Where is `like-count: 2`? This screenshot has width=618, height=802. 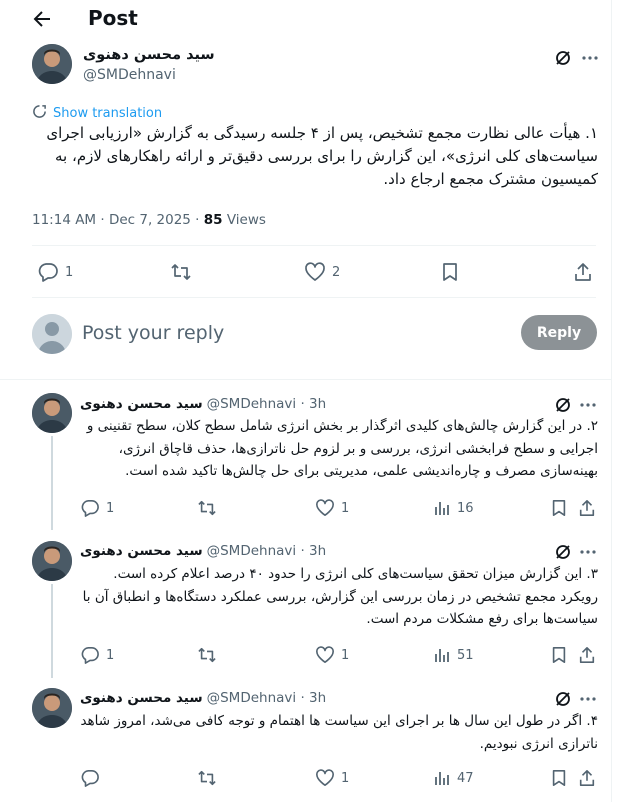 like-count: 2 is located at coordinates (336, 272).